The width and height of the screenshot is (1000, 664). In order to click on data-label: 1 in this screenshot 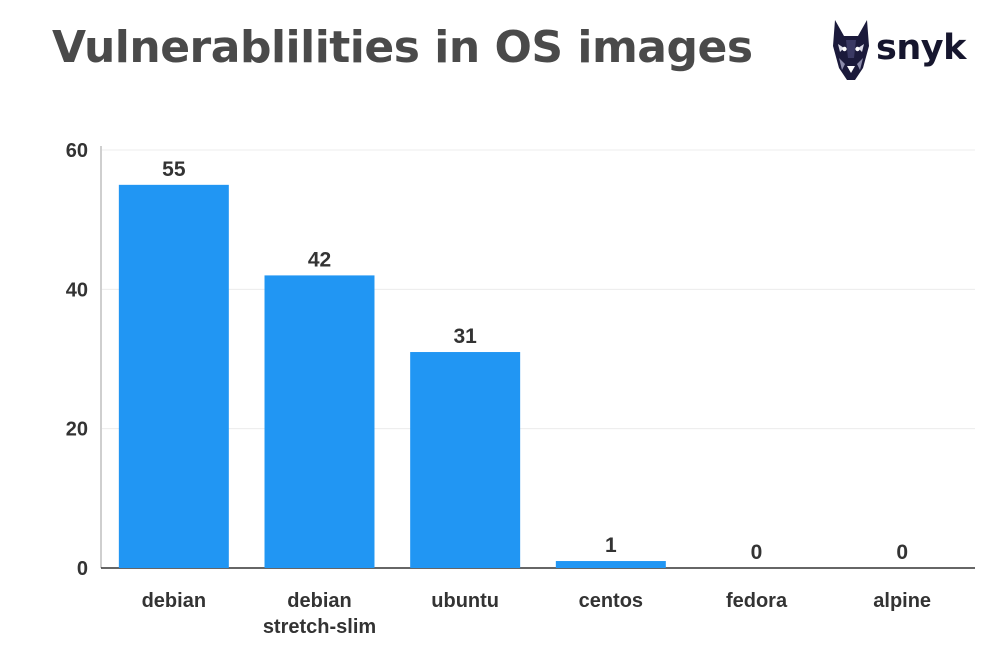, I will do `click(611, 545)`.